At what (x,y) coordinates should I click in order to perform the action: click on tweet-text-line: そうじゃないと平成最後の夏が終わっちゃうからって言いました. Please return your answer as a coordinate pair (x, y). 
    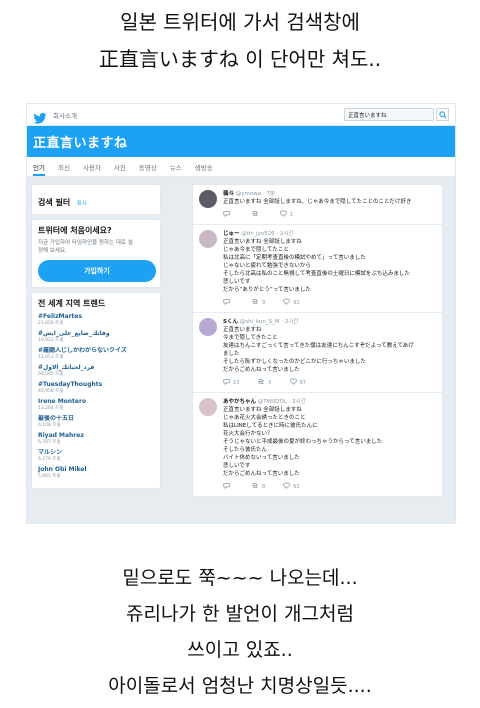
    Looking at the image, I should click on (303, 442).